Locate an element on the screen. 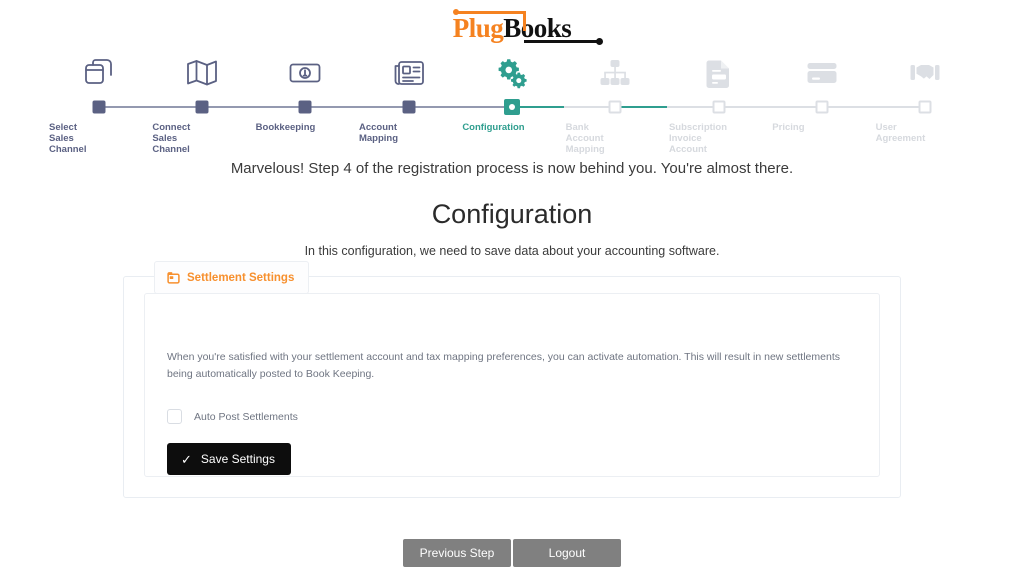  step-bank-account-mapping: Bank Account Mapping is located at coordinates (615, 103).